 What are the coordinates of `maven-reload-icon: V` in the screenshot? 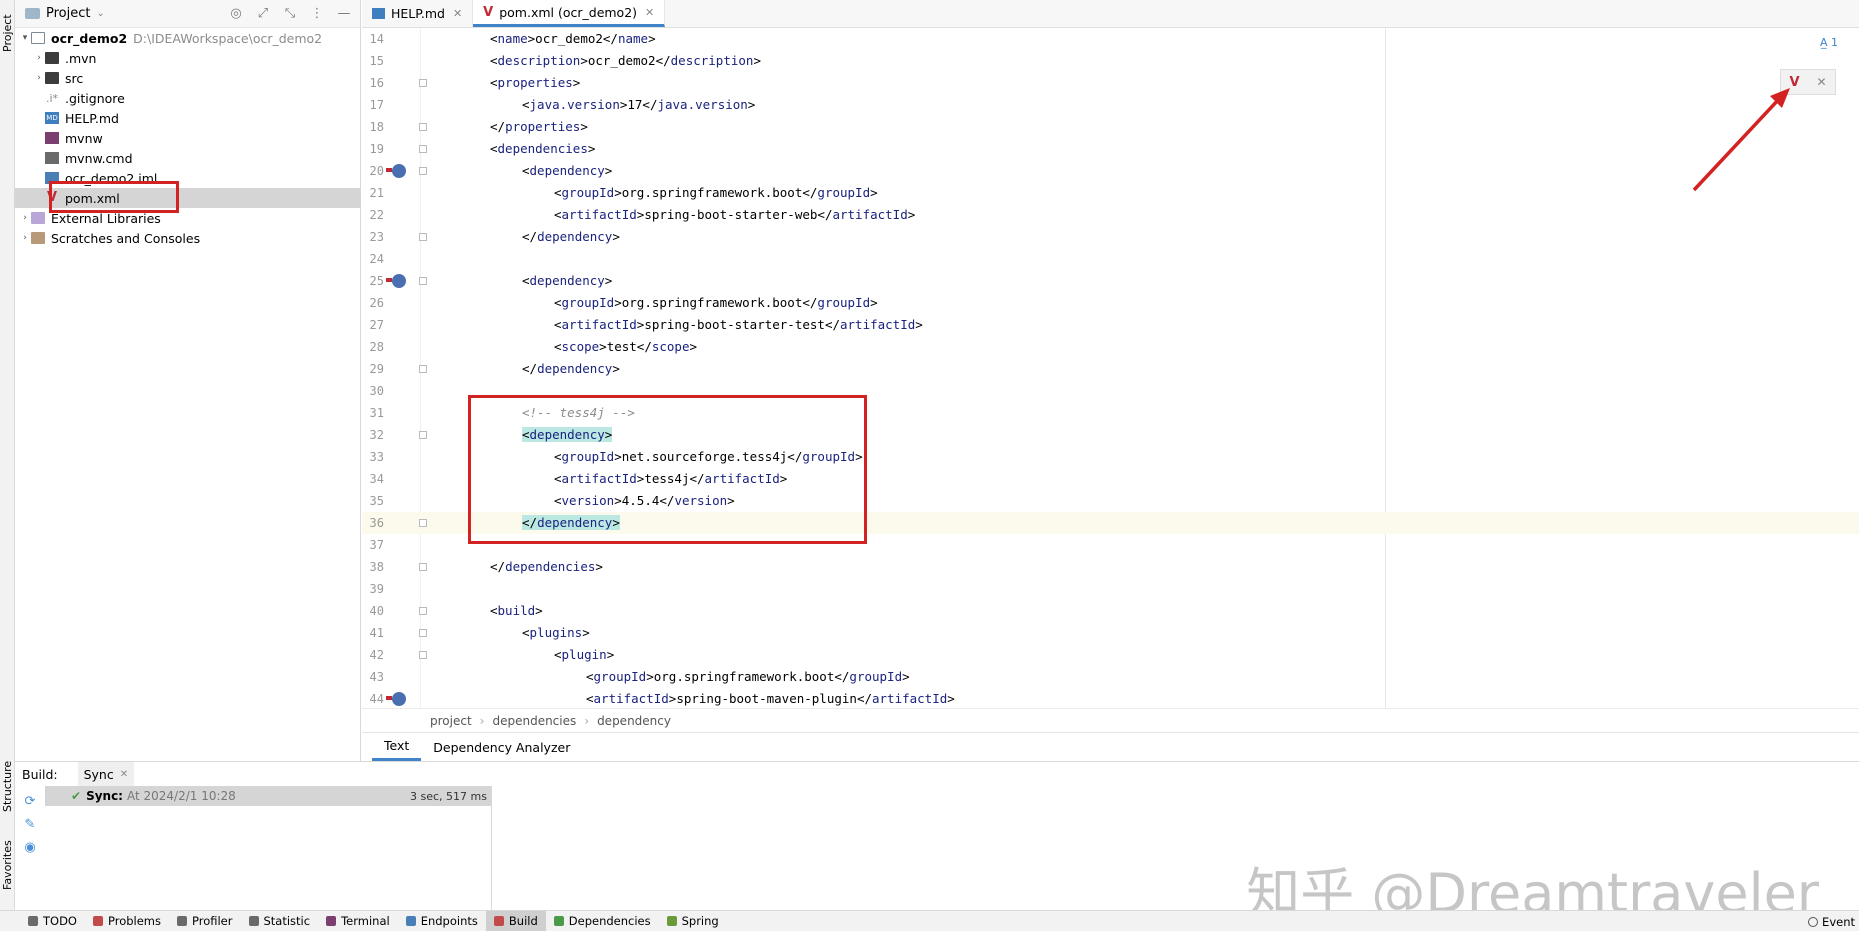 It's located at (1794, 82).